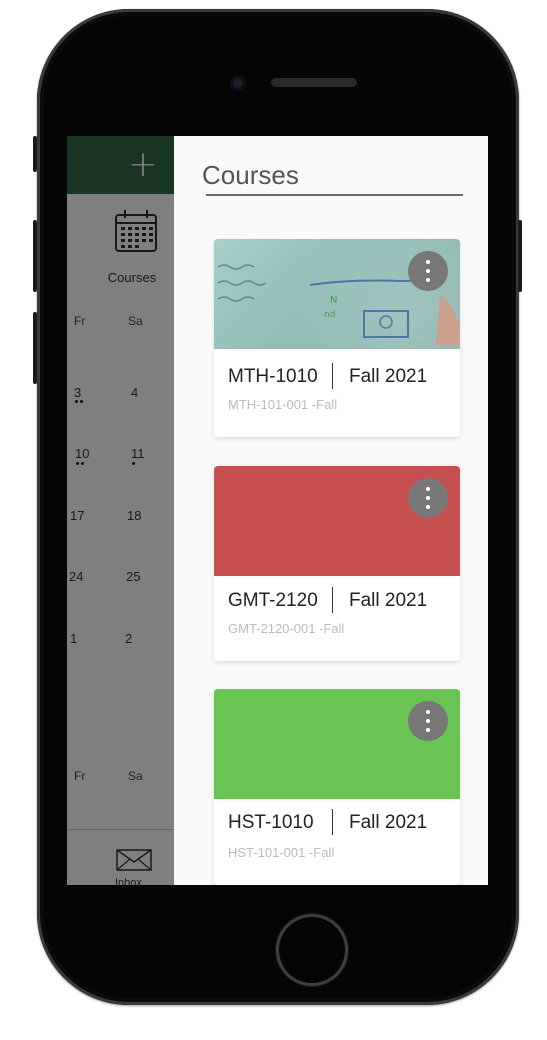 This screenshot has height=1040, width=547. I want to click on title-underline, so click(334, 195).